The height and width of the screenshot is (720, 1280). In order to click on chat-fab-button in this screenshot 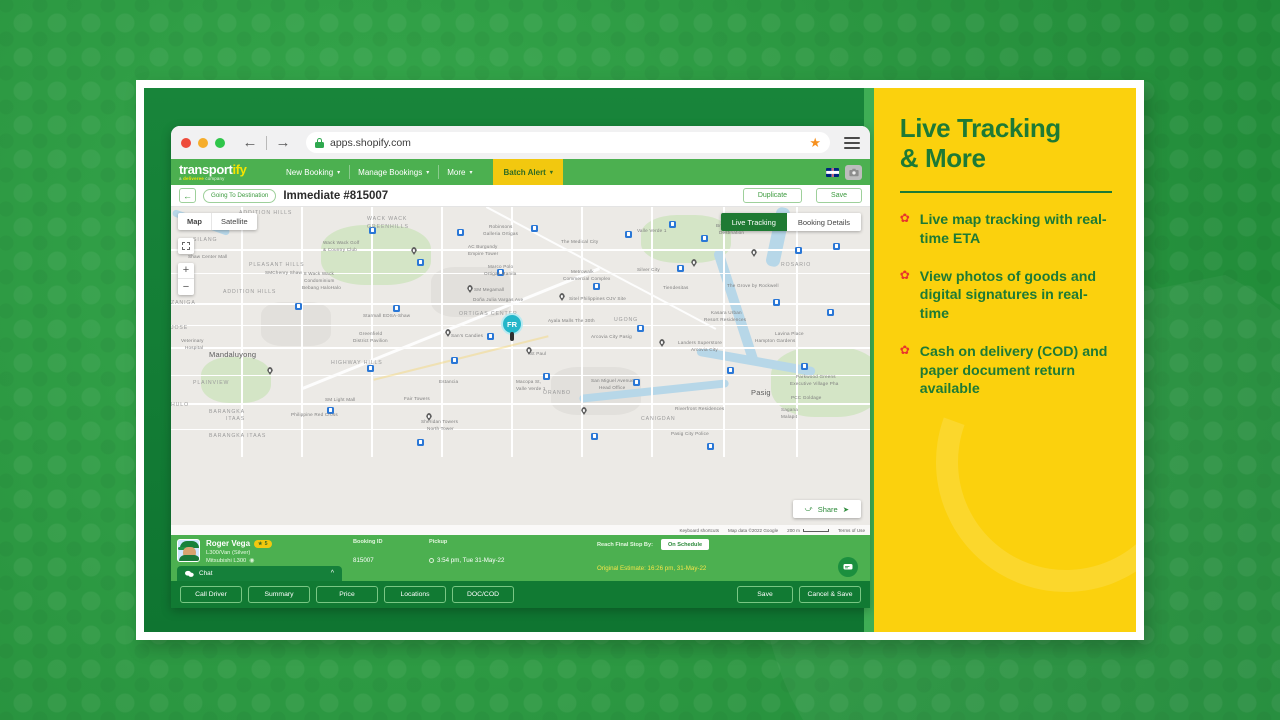, I will do `click(848, 567)`.